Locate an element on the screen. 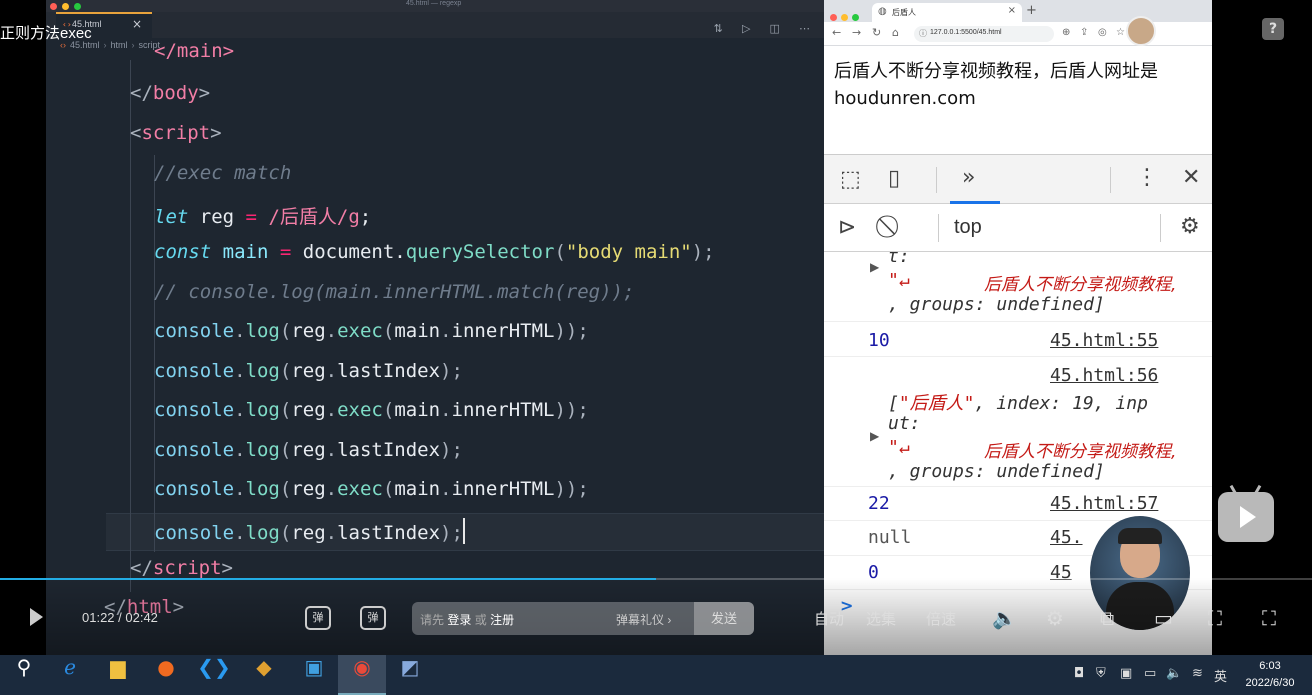  tv-play-icon is located at coordinates (1246, 513).